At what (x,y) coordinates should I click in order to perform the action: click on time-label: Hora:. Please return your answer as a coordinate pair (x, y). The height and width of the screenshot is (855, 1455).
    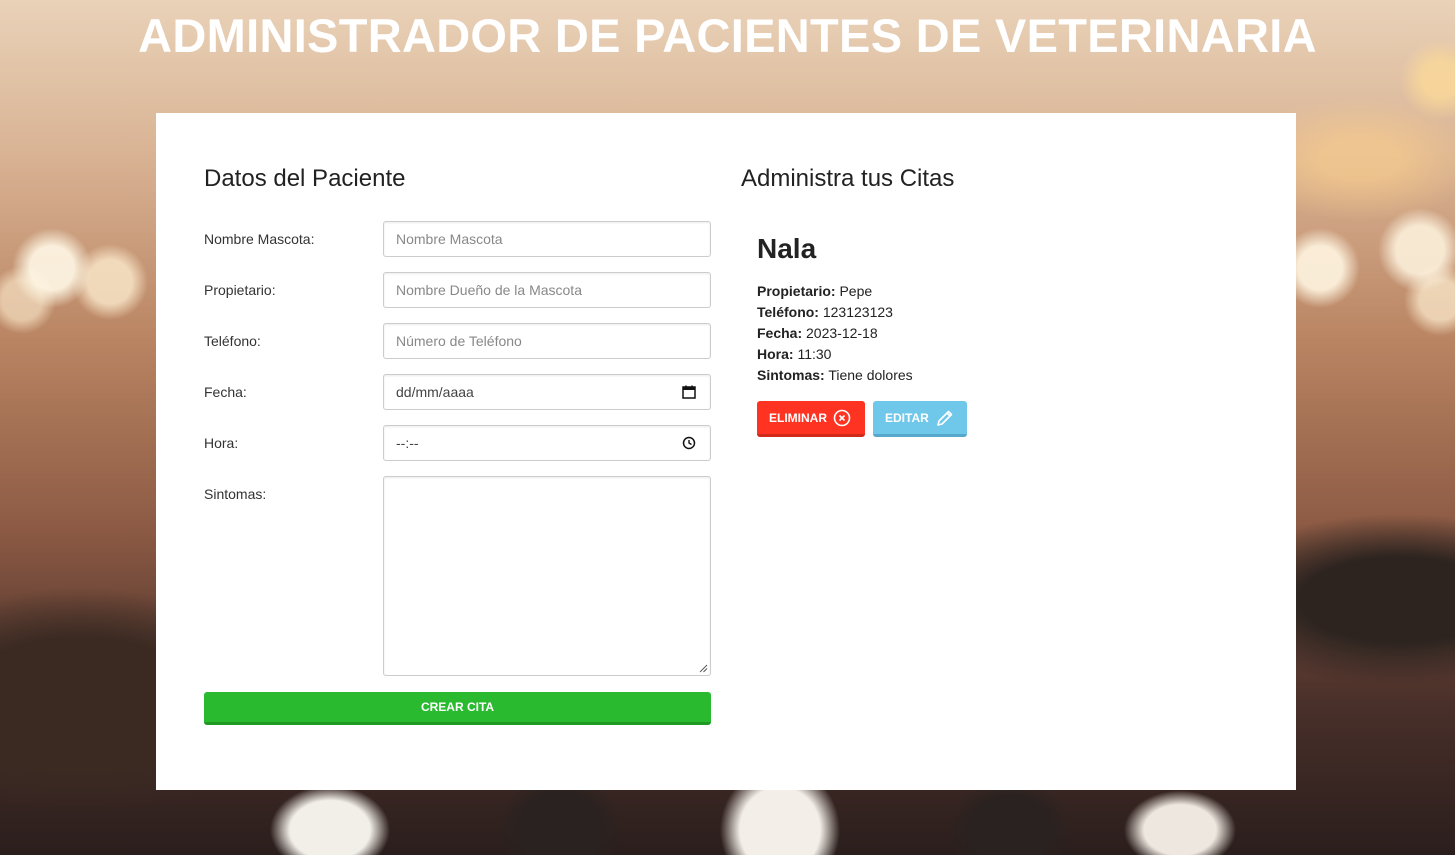
    Looking at the image, I should click on (221, 443).